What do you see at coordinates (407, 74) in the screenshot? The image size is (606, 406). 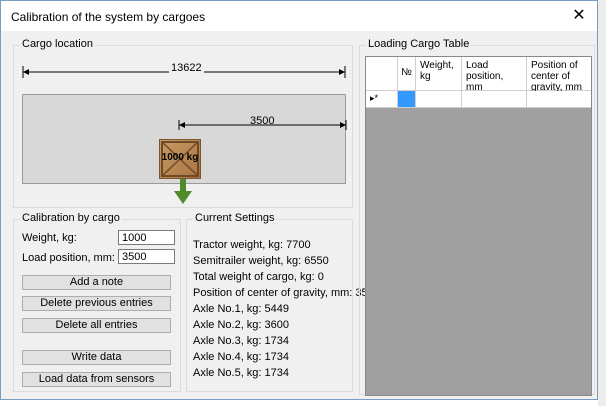 I see `column-header-number: №` at bounding box center [407, 74].